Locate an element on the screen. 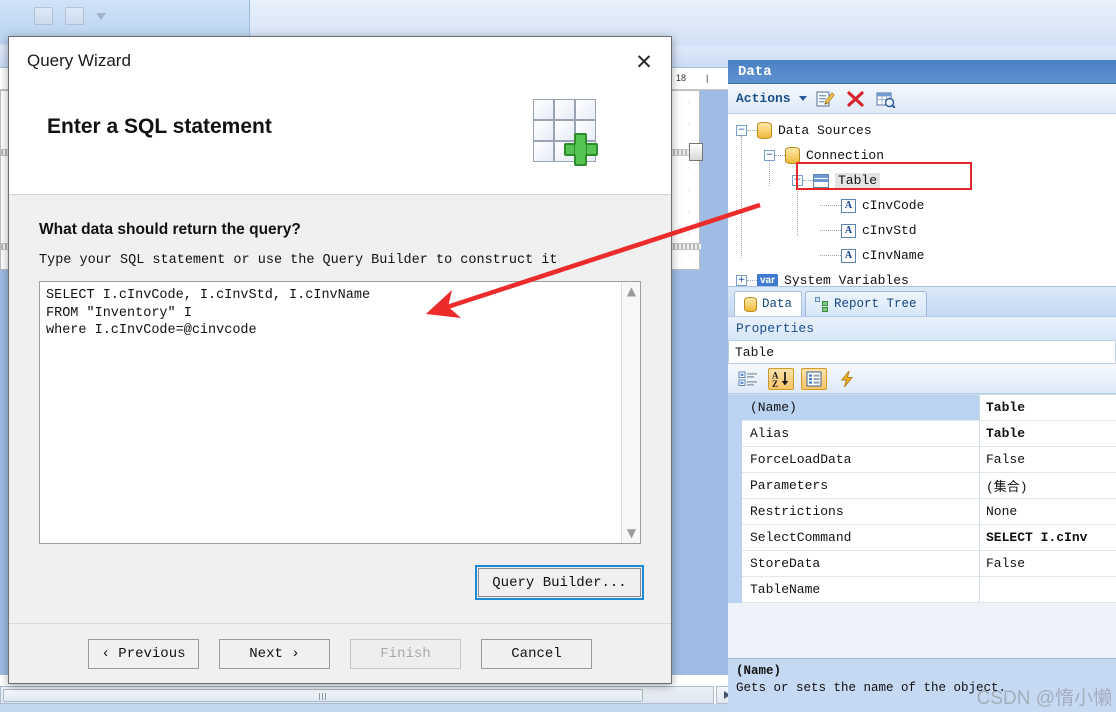 Image resolution: width=1116 pixels, height=712 pixels. property-name: (Name) is located at coordinates (861, 408).